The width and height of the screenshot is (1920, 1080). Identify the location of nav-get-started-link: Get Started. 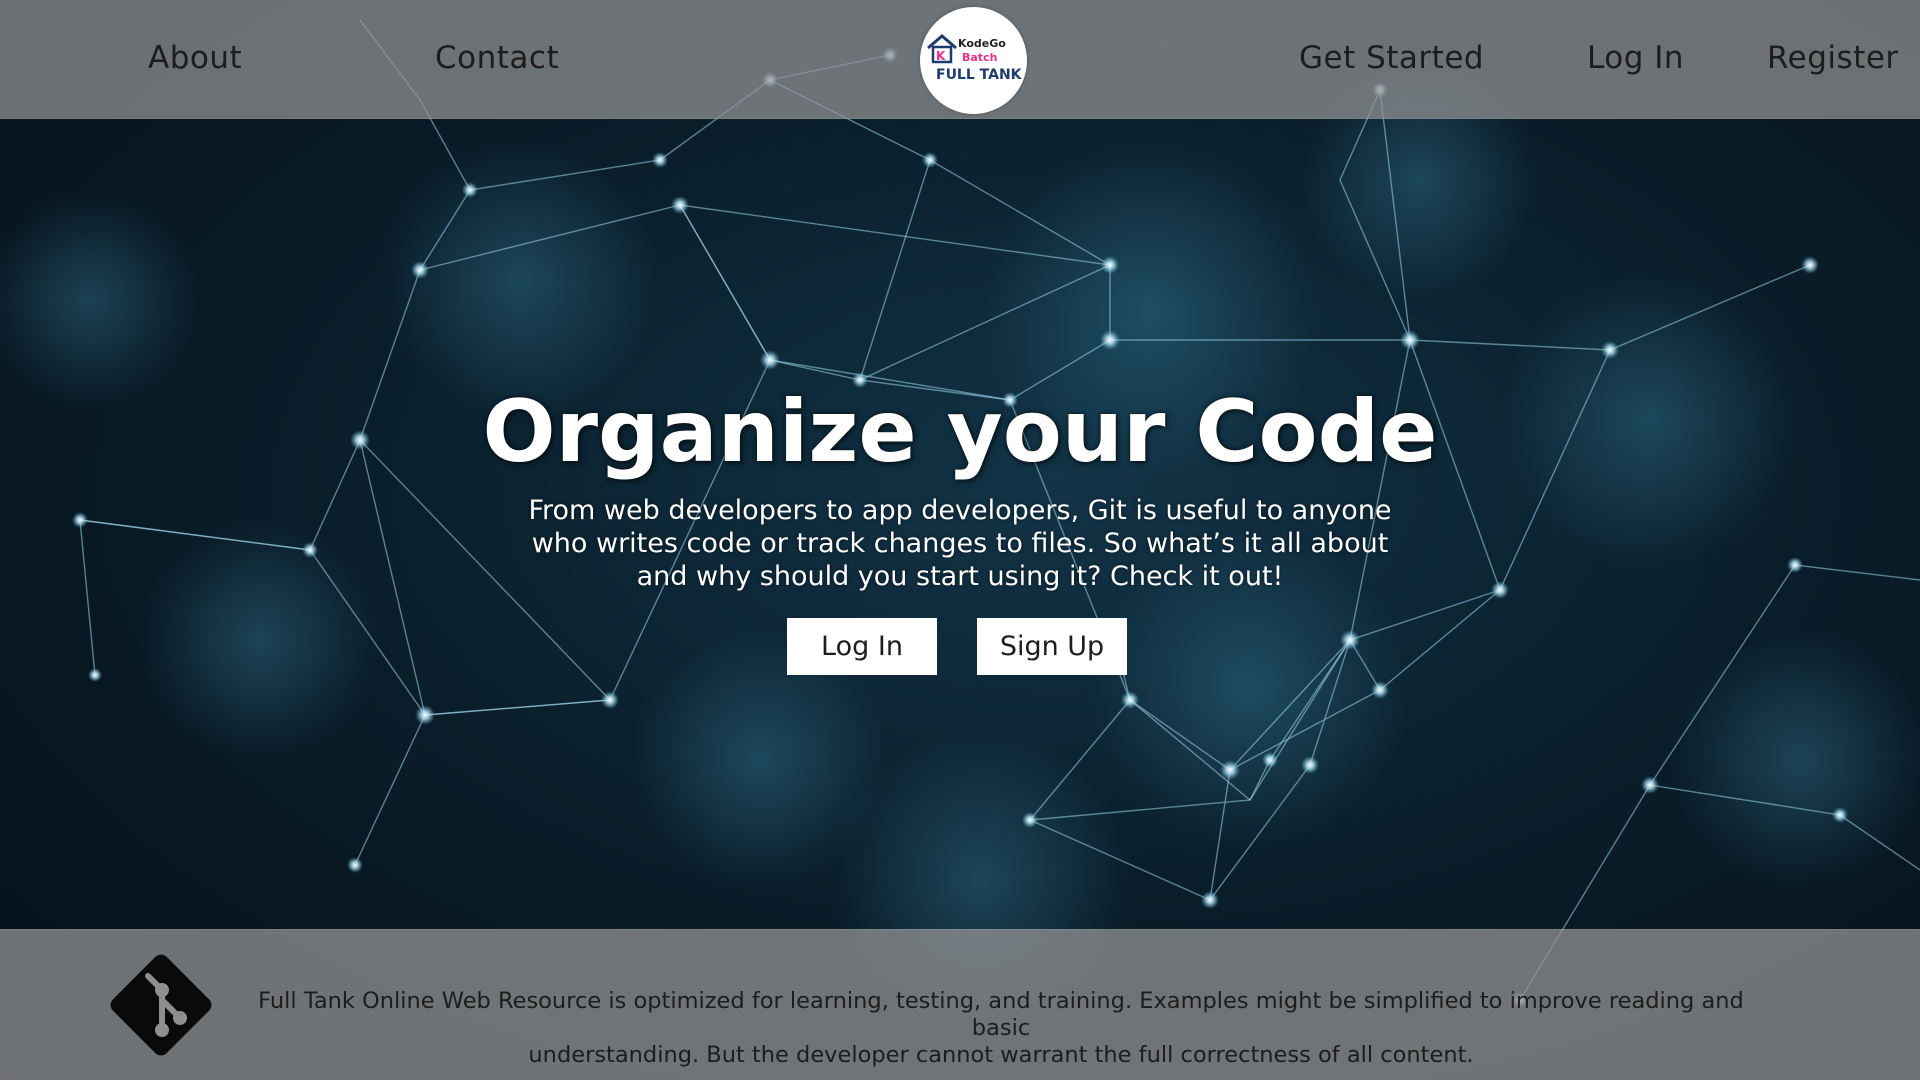
(1391, 58).